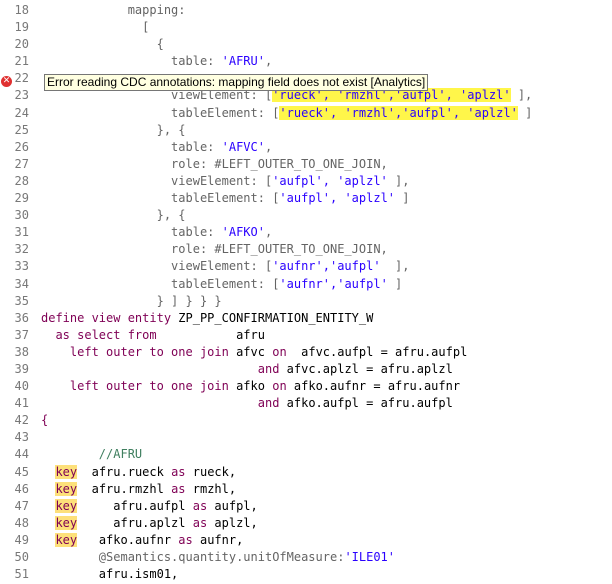  Describe the element at coordinates (211, 488) in the screenshot. I see `code-token: rmzhl,` at that location.